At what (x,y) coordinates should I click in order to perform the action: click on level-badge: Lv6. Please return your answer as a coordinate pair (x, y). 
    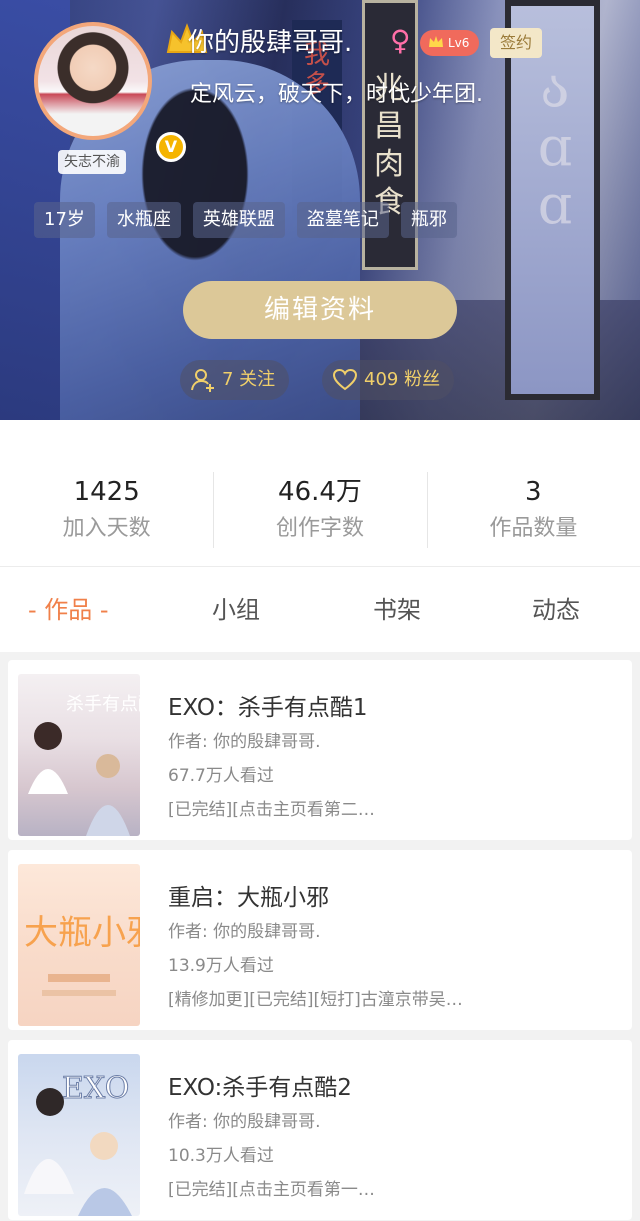
    Looking at the image, I should click on (450, 43).